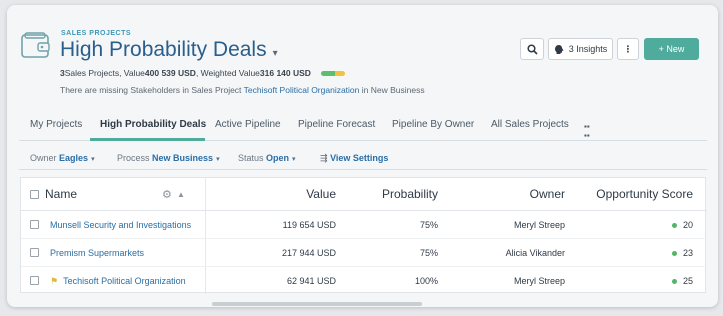 The height and width of the screenshot is (316, 723). Describe the element at coordinates (273, 194) in the screenshot. I see `value-column-header: Value` at that location.